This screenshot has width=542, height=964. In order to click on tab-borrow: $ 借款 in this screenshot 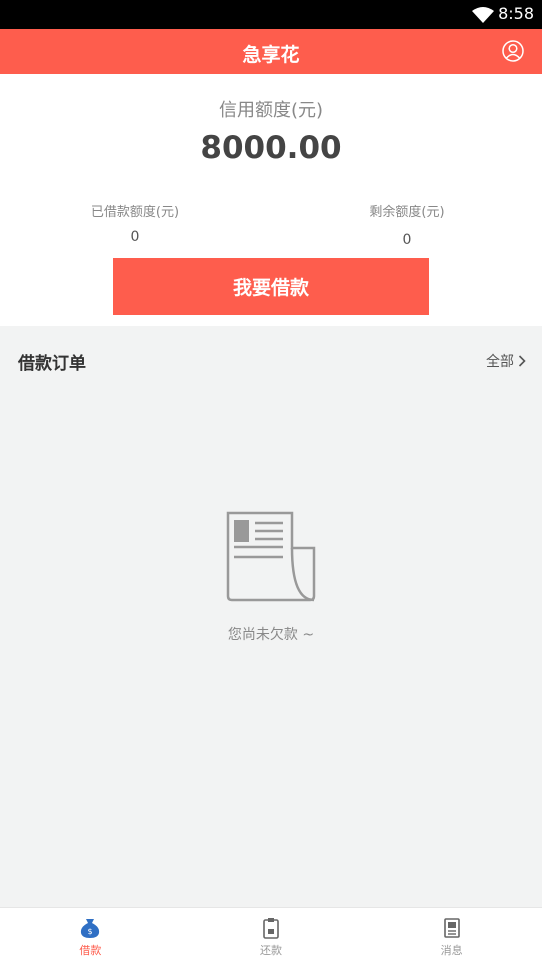, I will do `click(90, 936)`.